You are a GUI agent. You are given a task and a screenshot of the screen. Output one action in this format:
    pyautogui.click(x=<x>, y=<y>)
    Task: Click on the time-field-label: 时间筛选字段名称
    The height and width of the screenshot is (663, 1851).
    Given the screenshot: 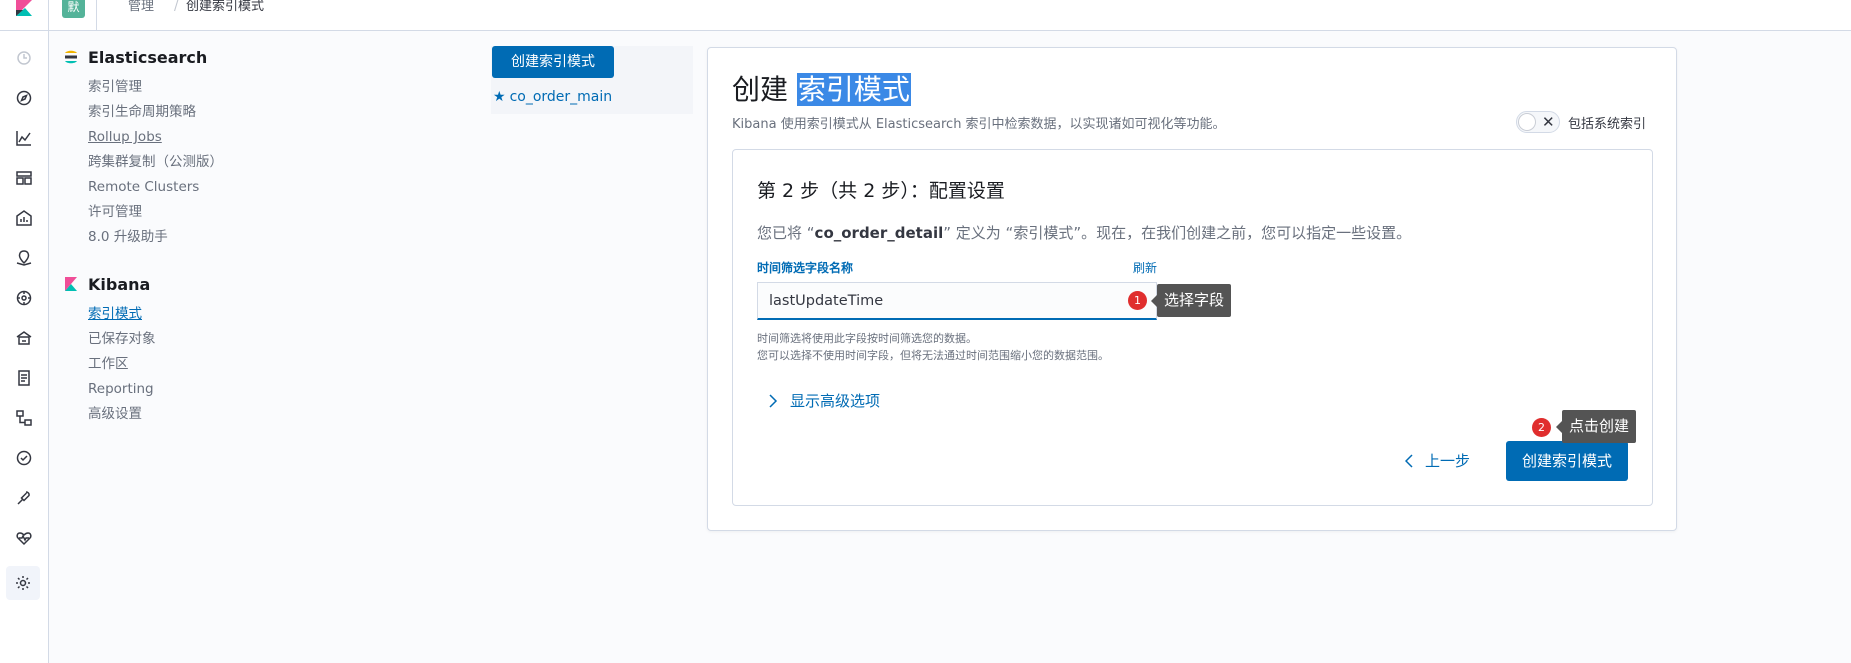 What is the action you would take?
    pyautogui.click(x=805, y=268)
    